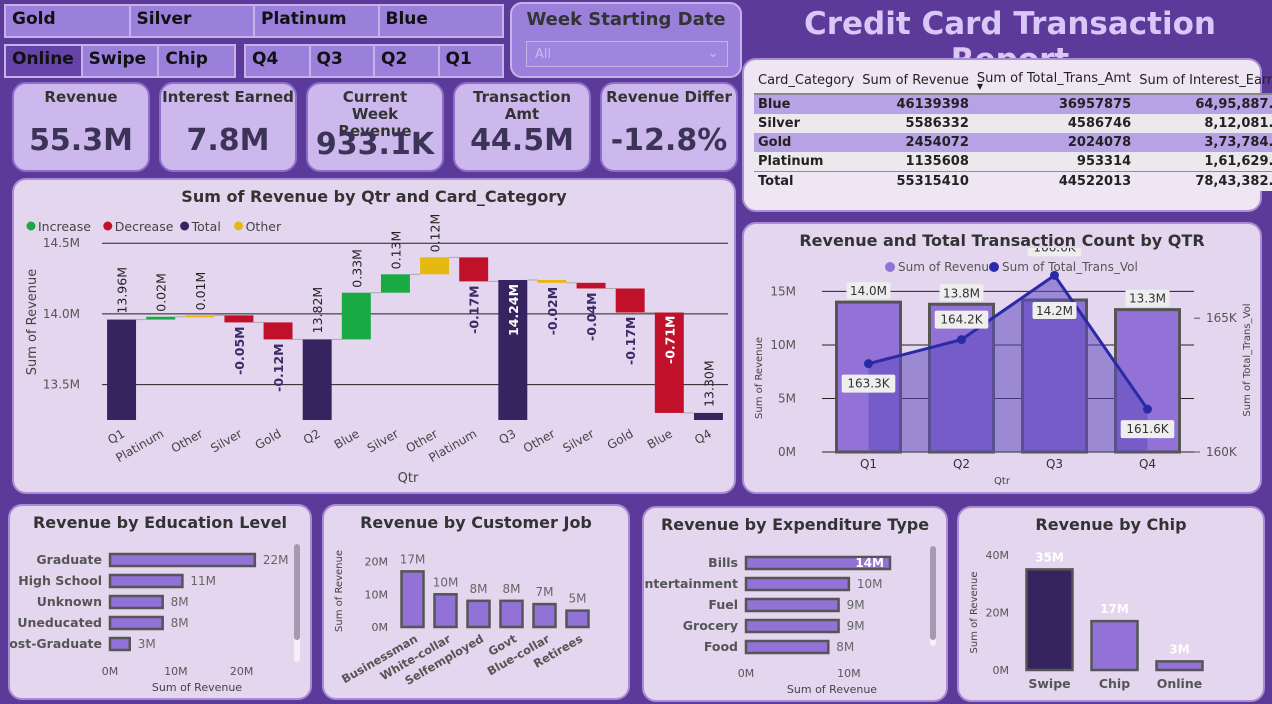 This screenshot has height=704, width=1272. What do you see at coordinates (856, 626) in the screenshot?
I see `data-label: 9M` at bounding box center [856, 626].